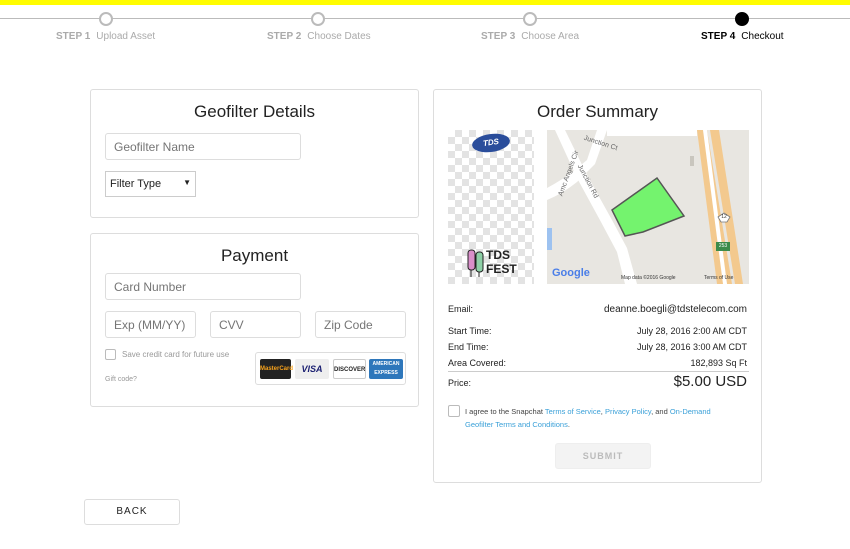 This screenshot has width=850, height=549. I want to click on dropdown-arrow-icon: ▼, so click(187, 182).